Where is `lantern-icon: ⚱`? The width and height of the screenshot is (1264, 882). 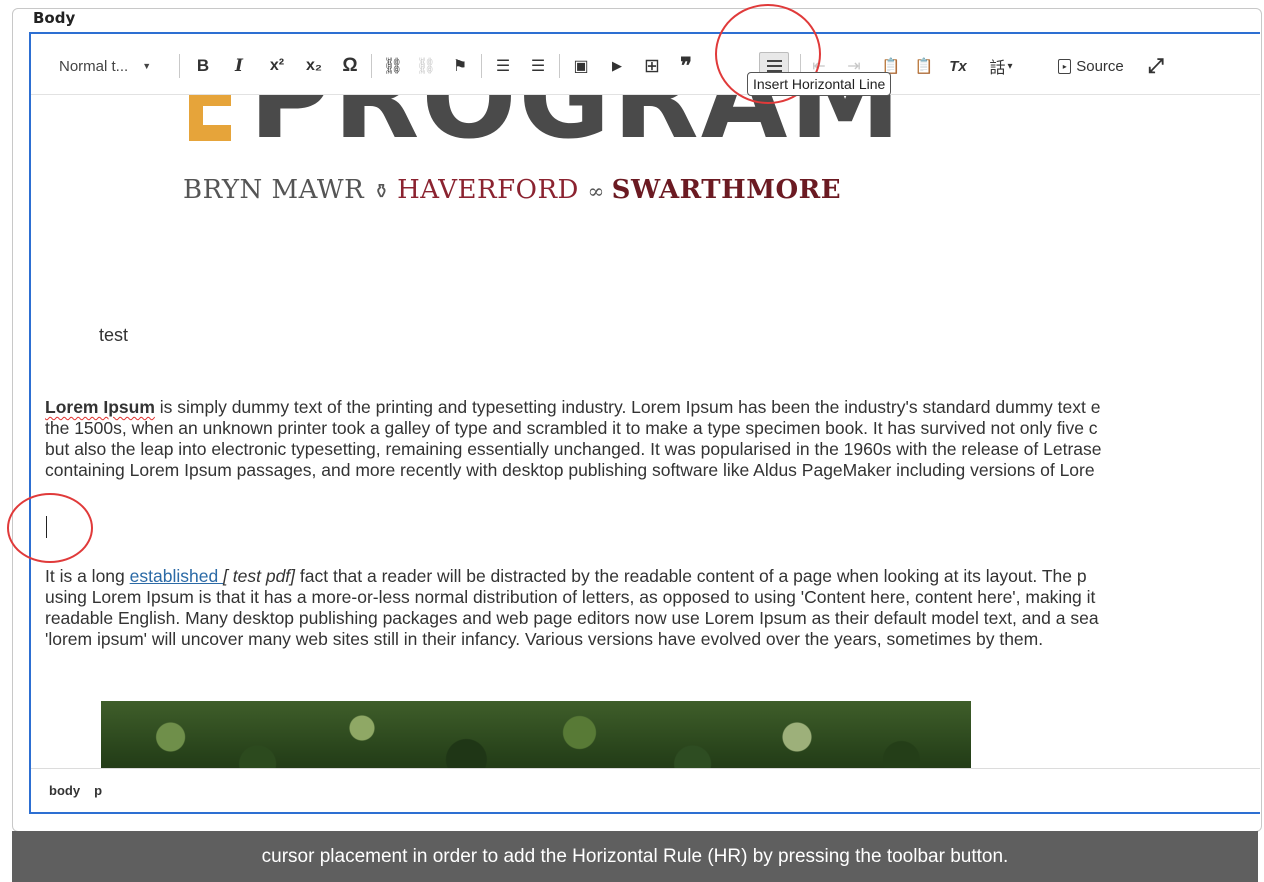
lantern-icon: ⚱ is located at coordinates (385, 191).